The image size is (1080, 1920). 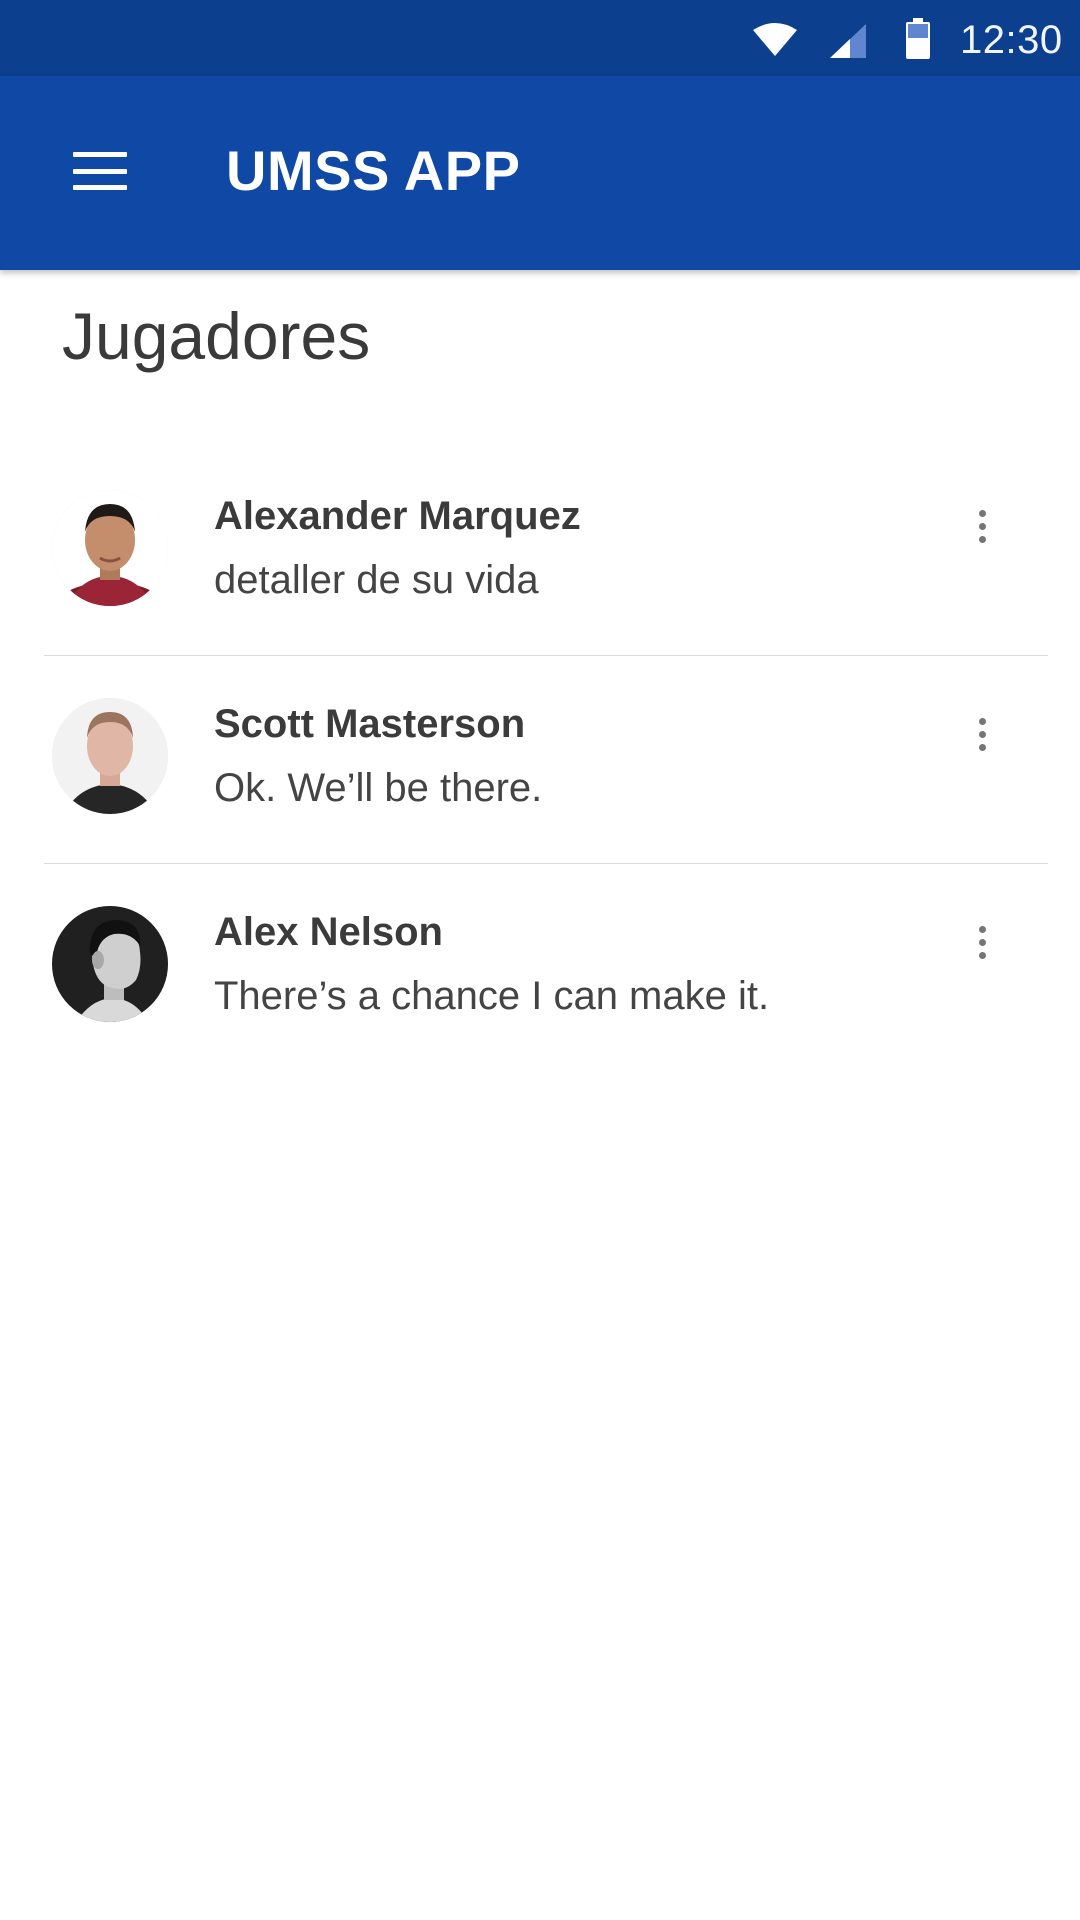 I want to click on player-name: Scott Masterson, so click(x=370, y=724).